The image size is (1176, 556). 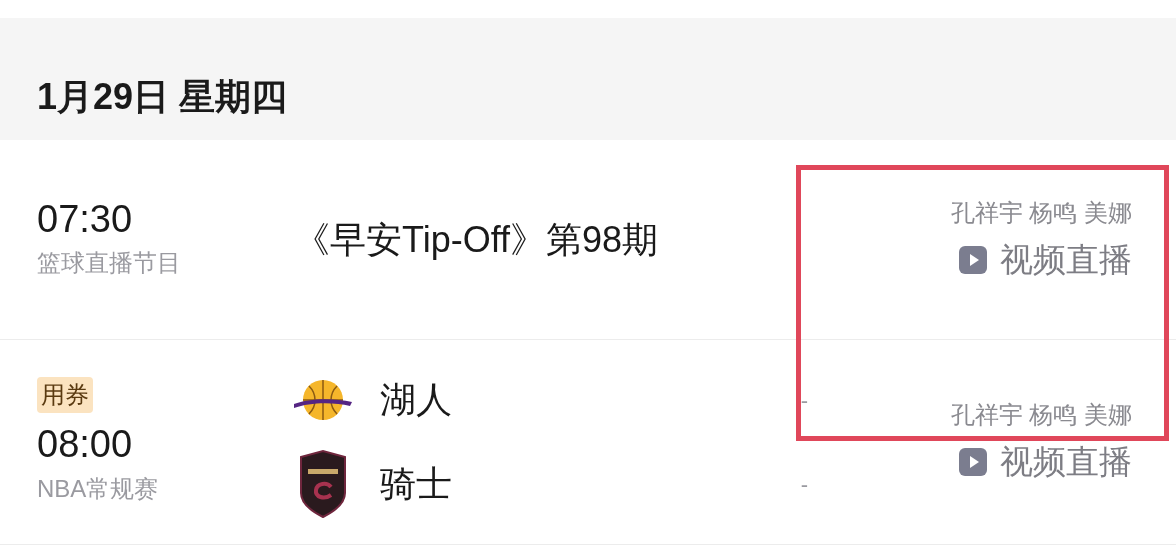 I want to click on team-name: 湖人, so click(x=416, y=400).